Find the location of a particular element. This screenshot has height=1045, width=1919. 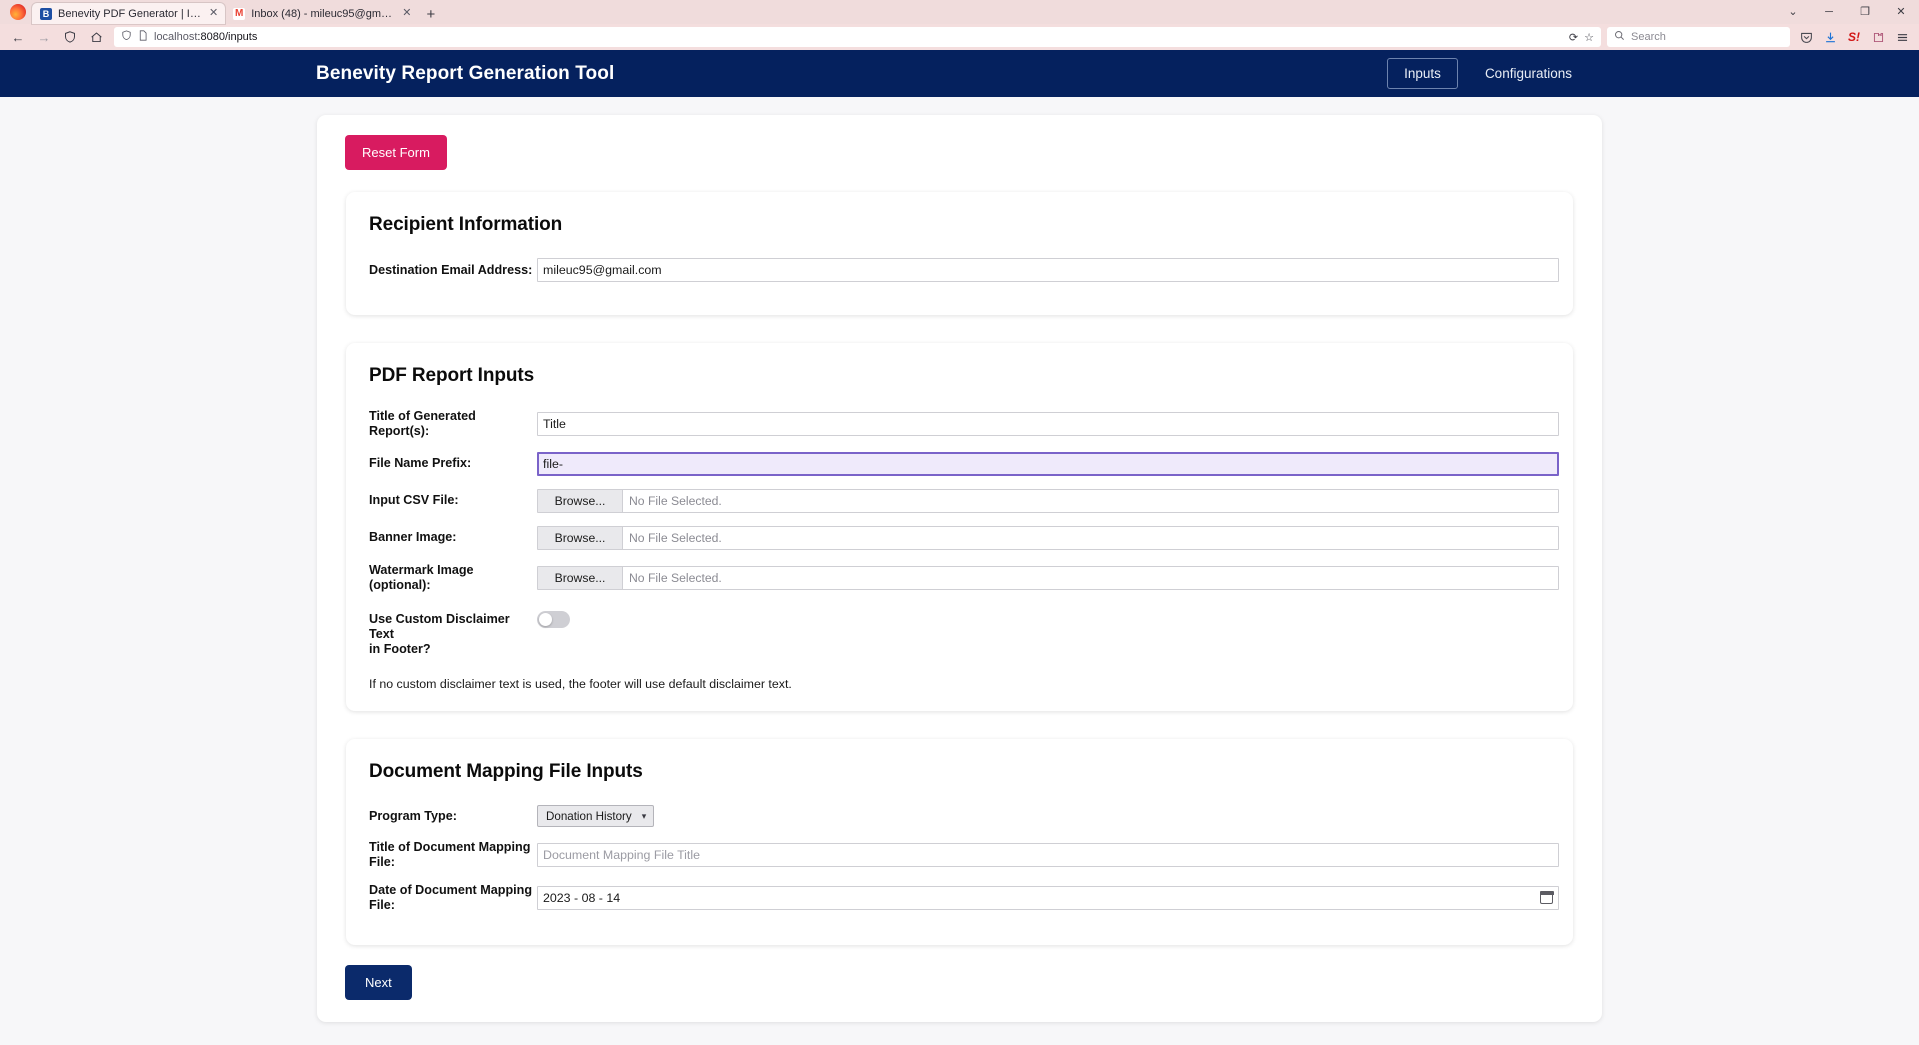

address-bar: localhost:8080/inputs ⟳ ☆ is located at coordinates (857, 37).